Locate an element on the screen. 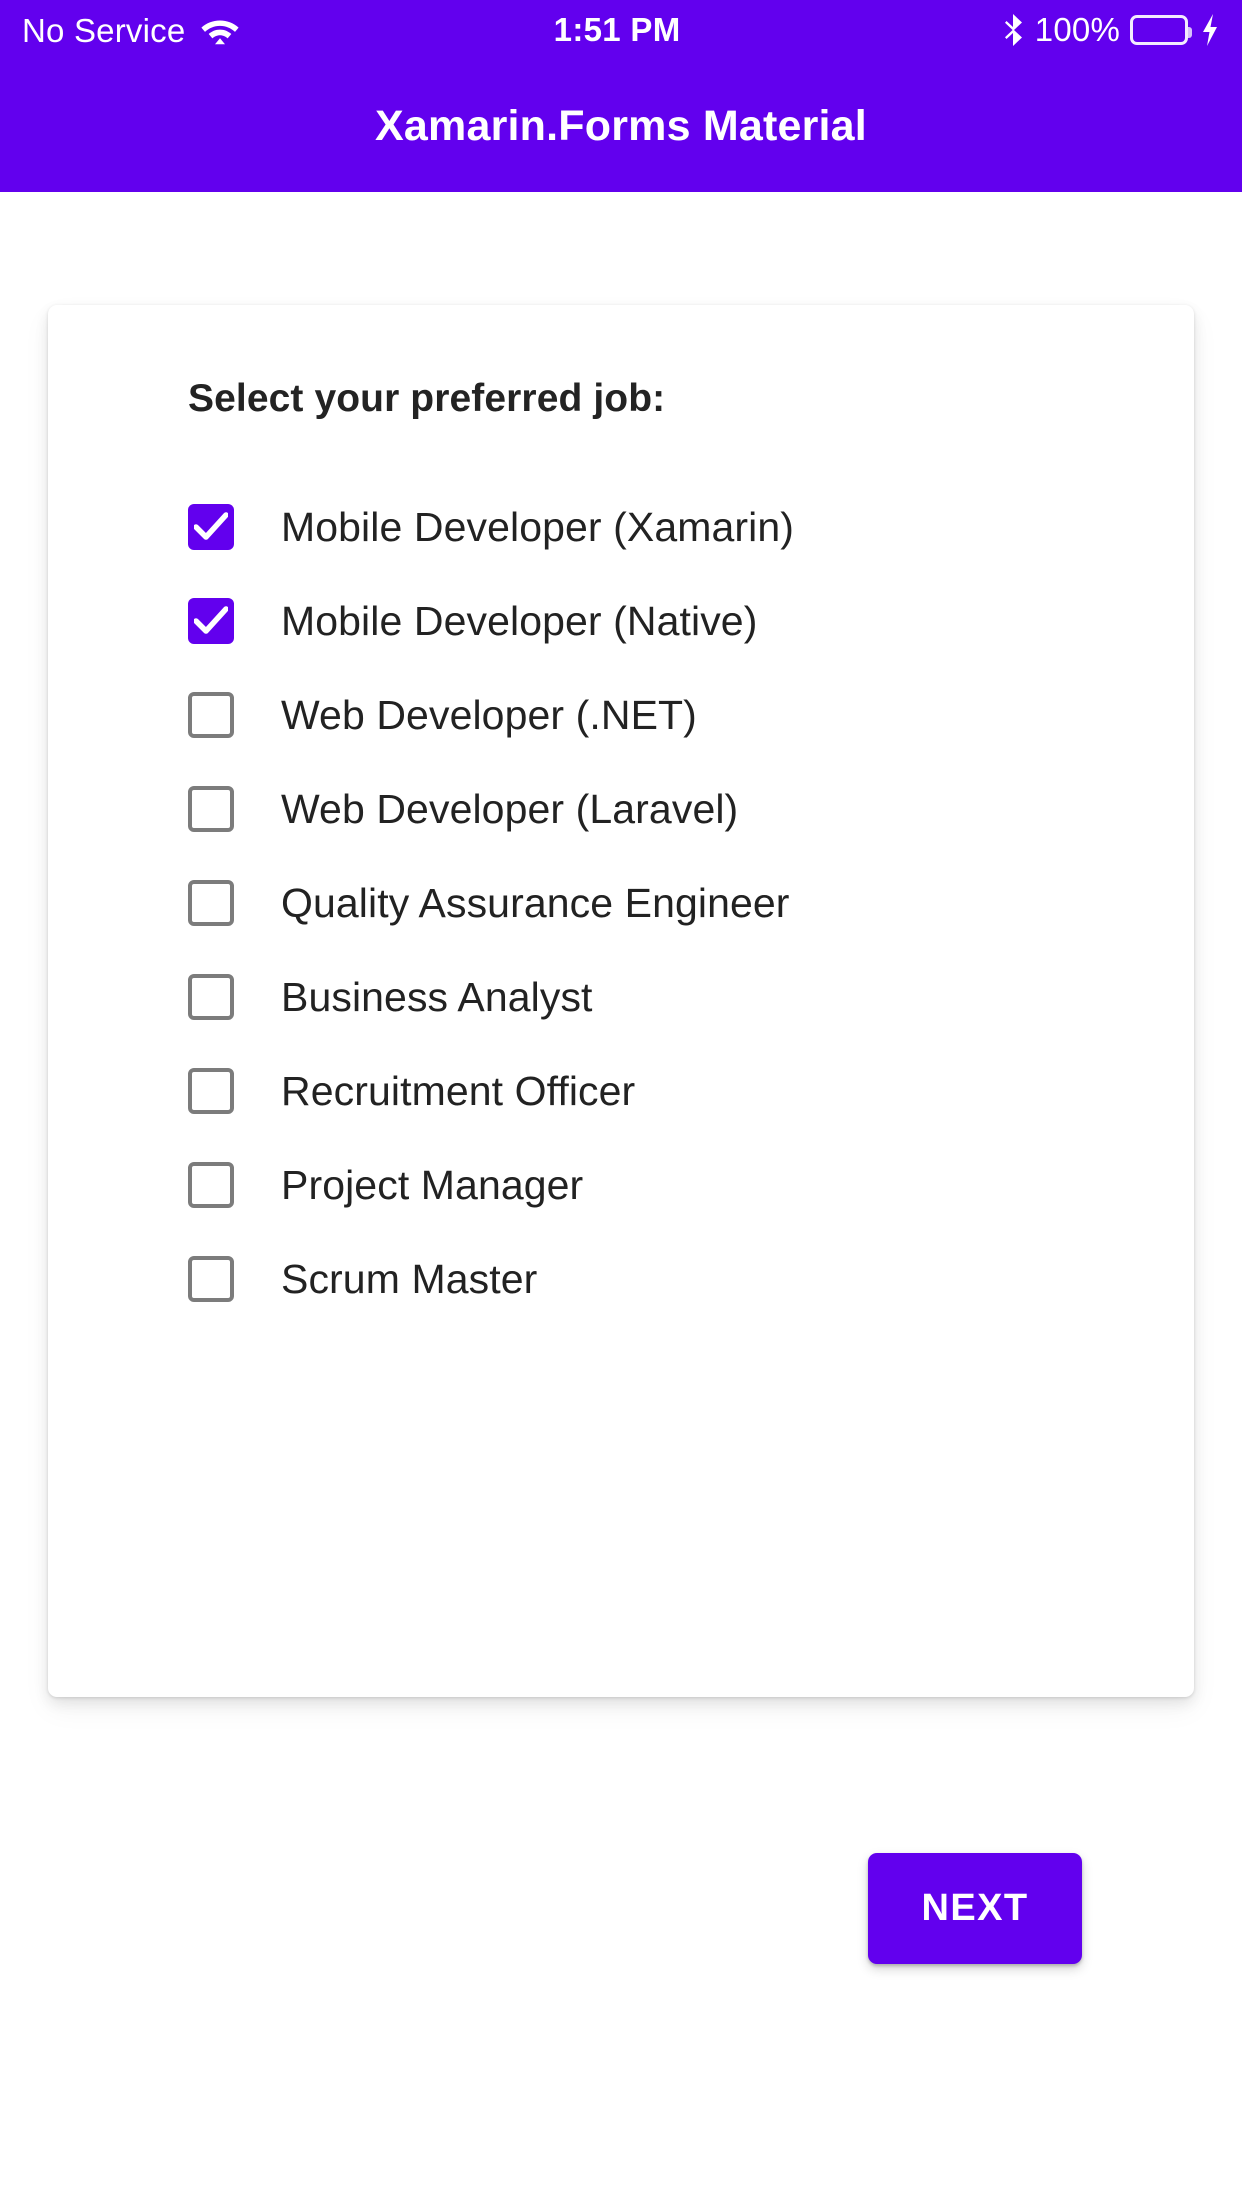 The width and height of the screenshot is (1242, 2208). list-item: Web Developer (.NET) is located at coordinates (668, 715).